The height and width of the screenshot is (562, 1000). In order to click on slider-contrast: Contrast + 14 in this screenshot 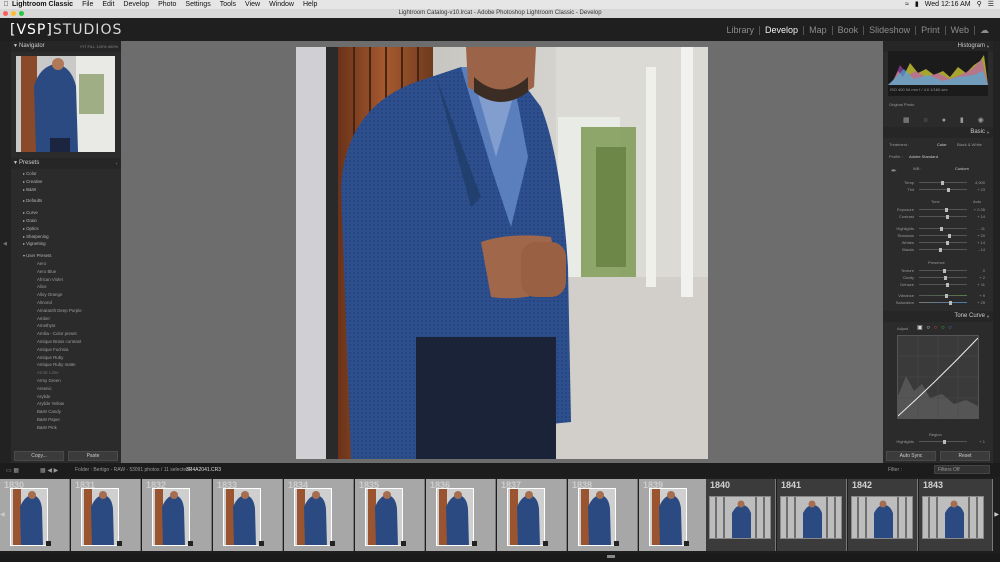, I will do `click(939, 217)`.